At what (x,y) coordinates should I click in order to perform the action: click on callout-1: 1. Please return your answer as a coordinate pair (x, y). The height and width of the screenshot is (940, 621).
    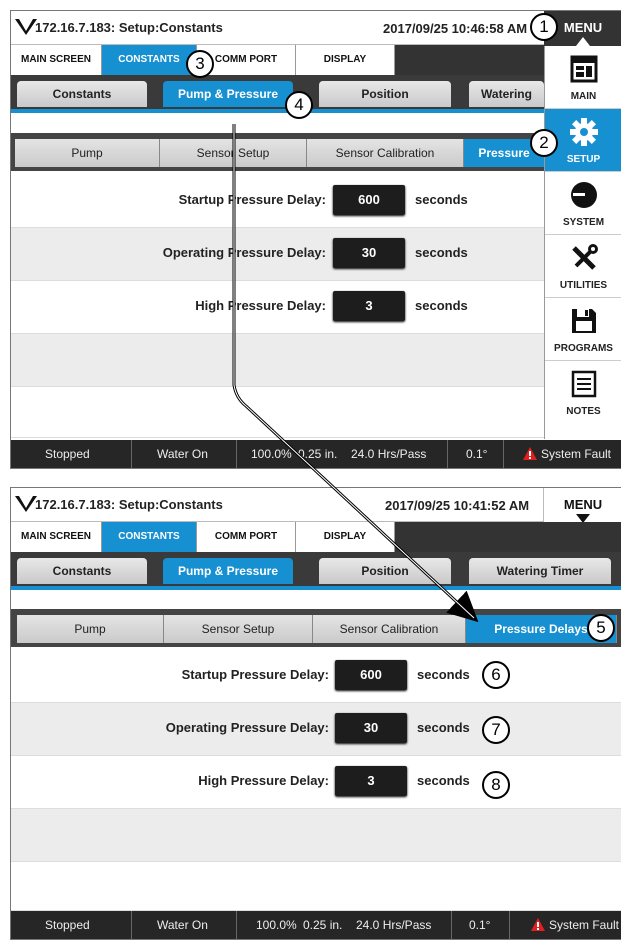
    Looking at the image, I should click on (544, 27).